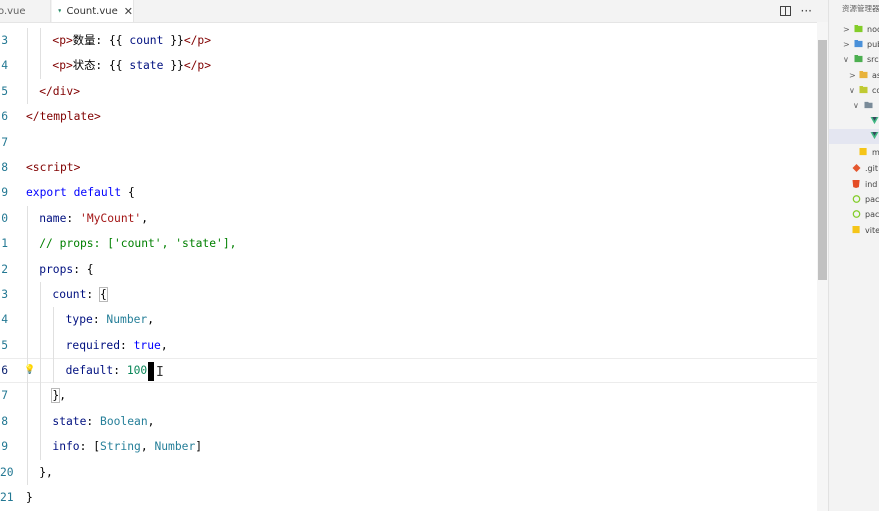 Image resolution: width=879 pixels, height=511 pixels. Describe the element at coordinates (409, 116) in the screenshot. I see `code-line: 6 </template>` at that location.